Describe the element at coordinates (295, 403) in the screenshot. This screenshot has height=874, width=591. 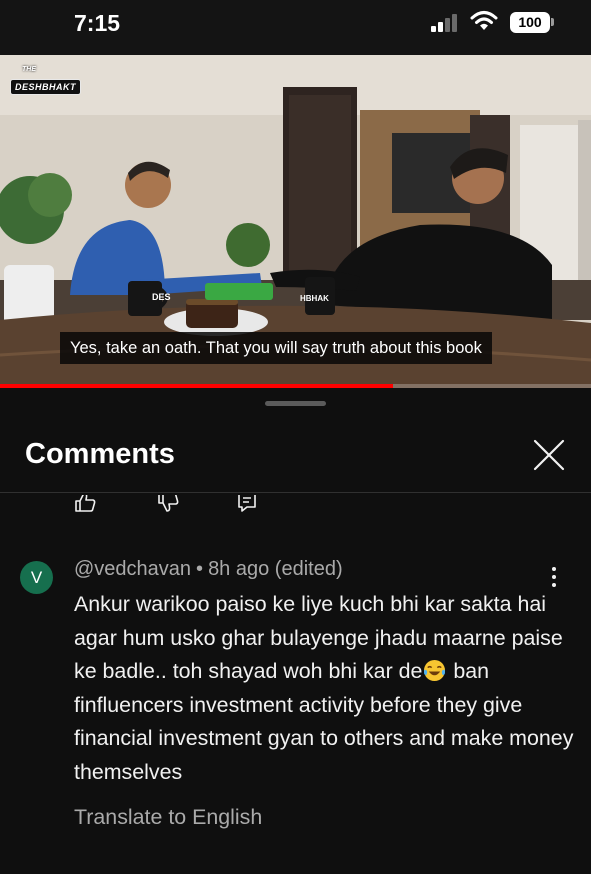
I see `drag-handle` at that location.